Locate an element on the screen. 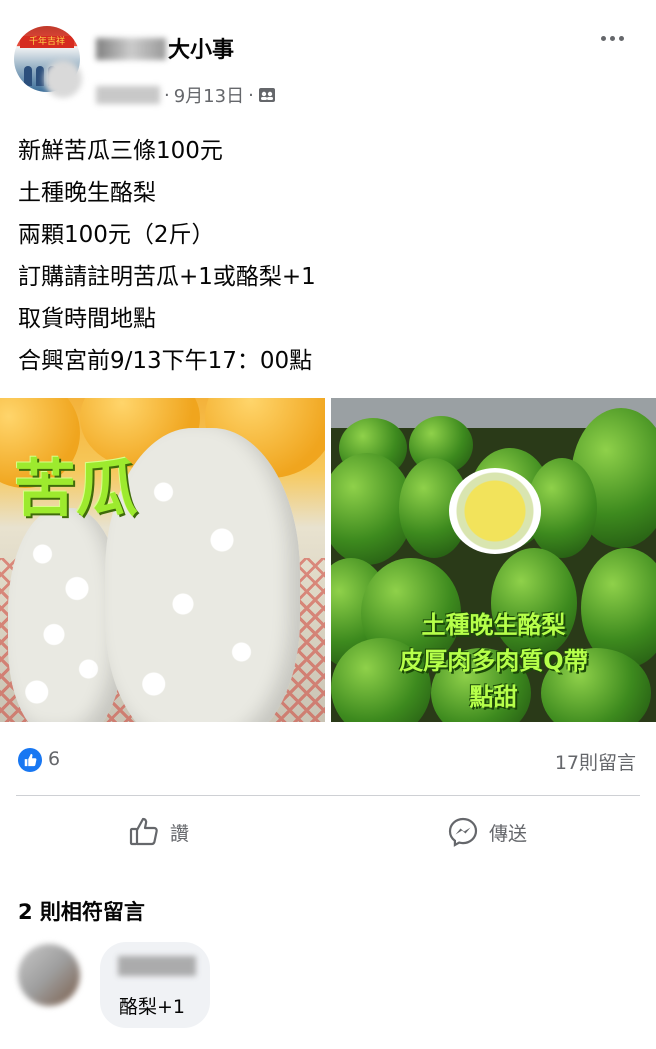 The width and height of the screenshot is (656, 1049). like-count: 6 is located at coordinates (54, 759).